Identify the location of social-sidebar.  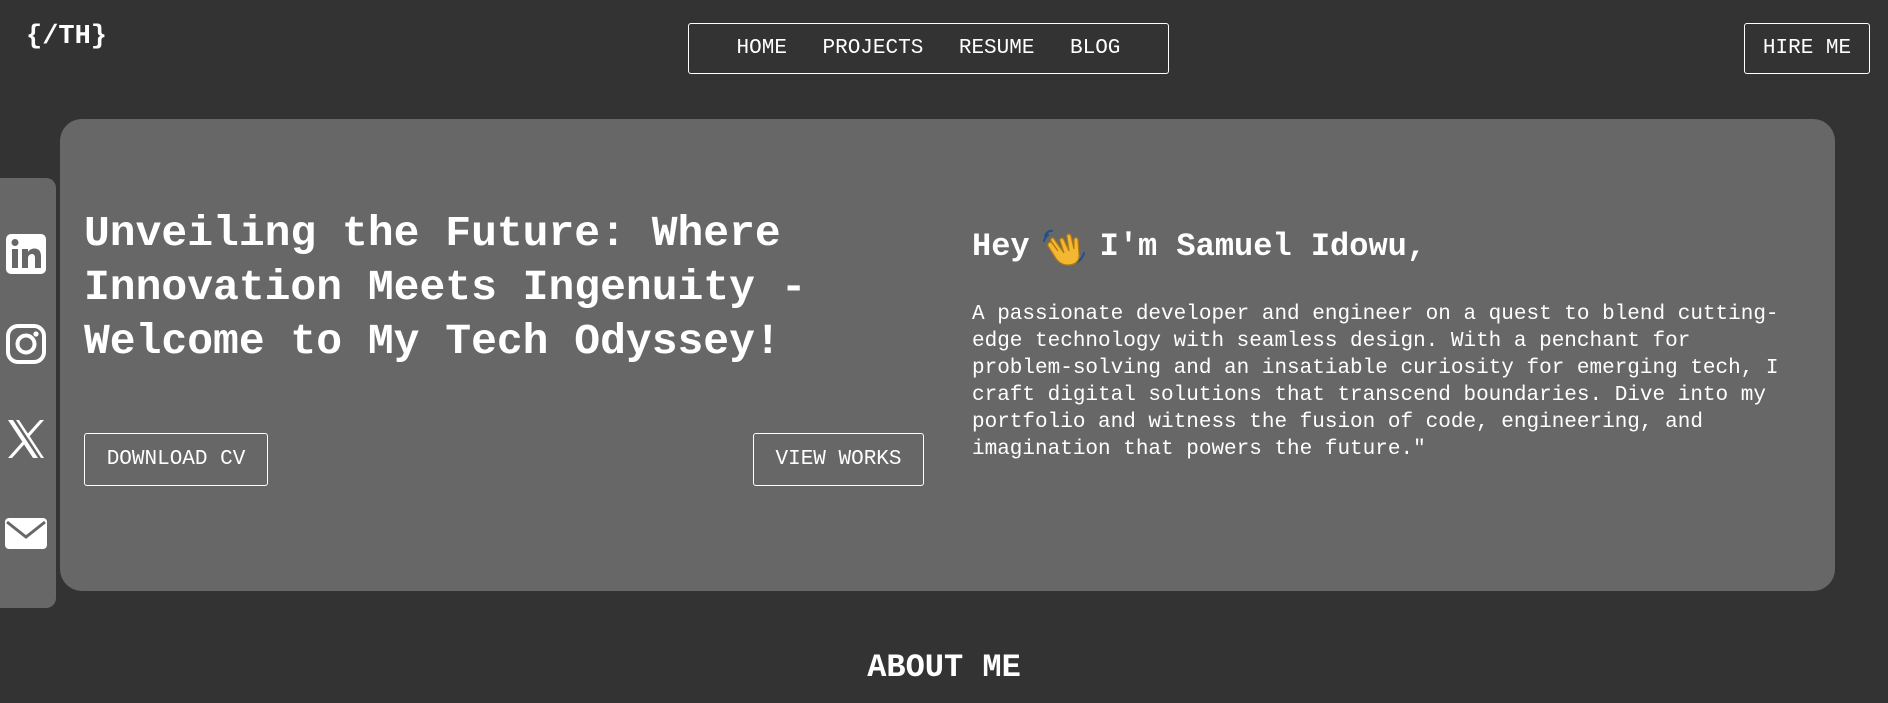
(28, 393).